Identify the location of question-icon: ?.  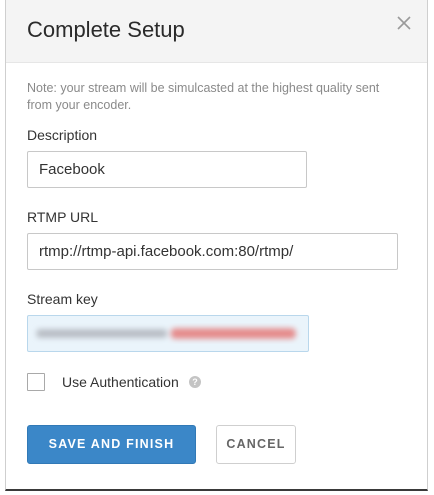
(195, 382).